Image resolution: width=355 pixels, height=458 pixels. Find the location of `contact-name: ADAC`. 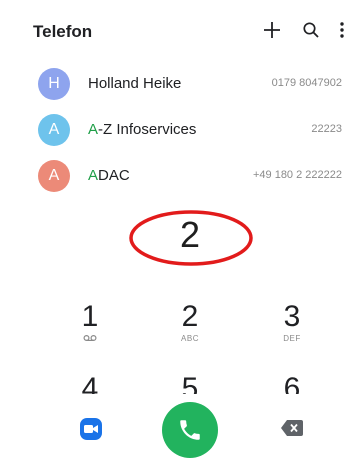

contact-name: ADAC is located at coordinates (109, 175).